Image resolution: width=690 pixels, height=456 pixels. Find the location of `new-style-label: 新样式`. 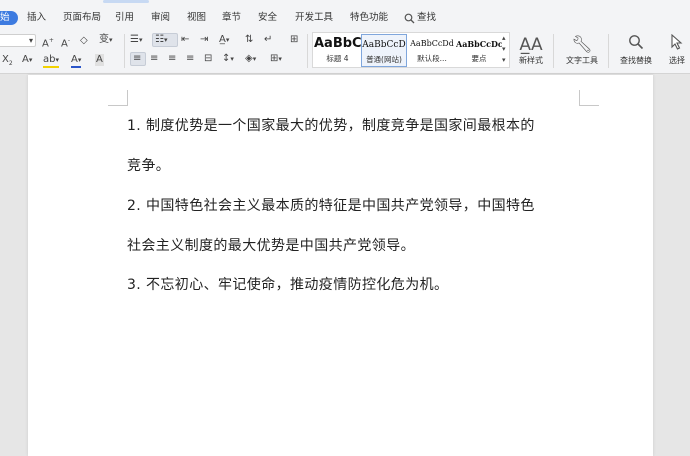

new-style-label: 新样式 is located at coordinates (531, 60).